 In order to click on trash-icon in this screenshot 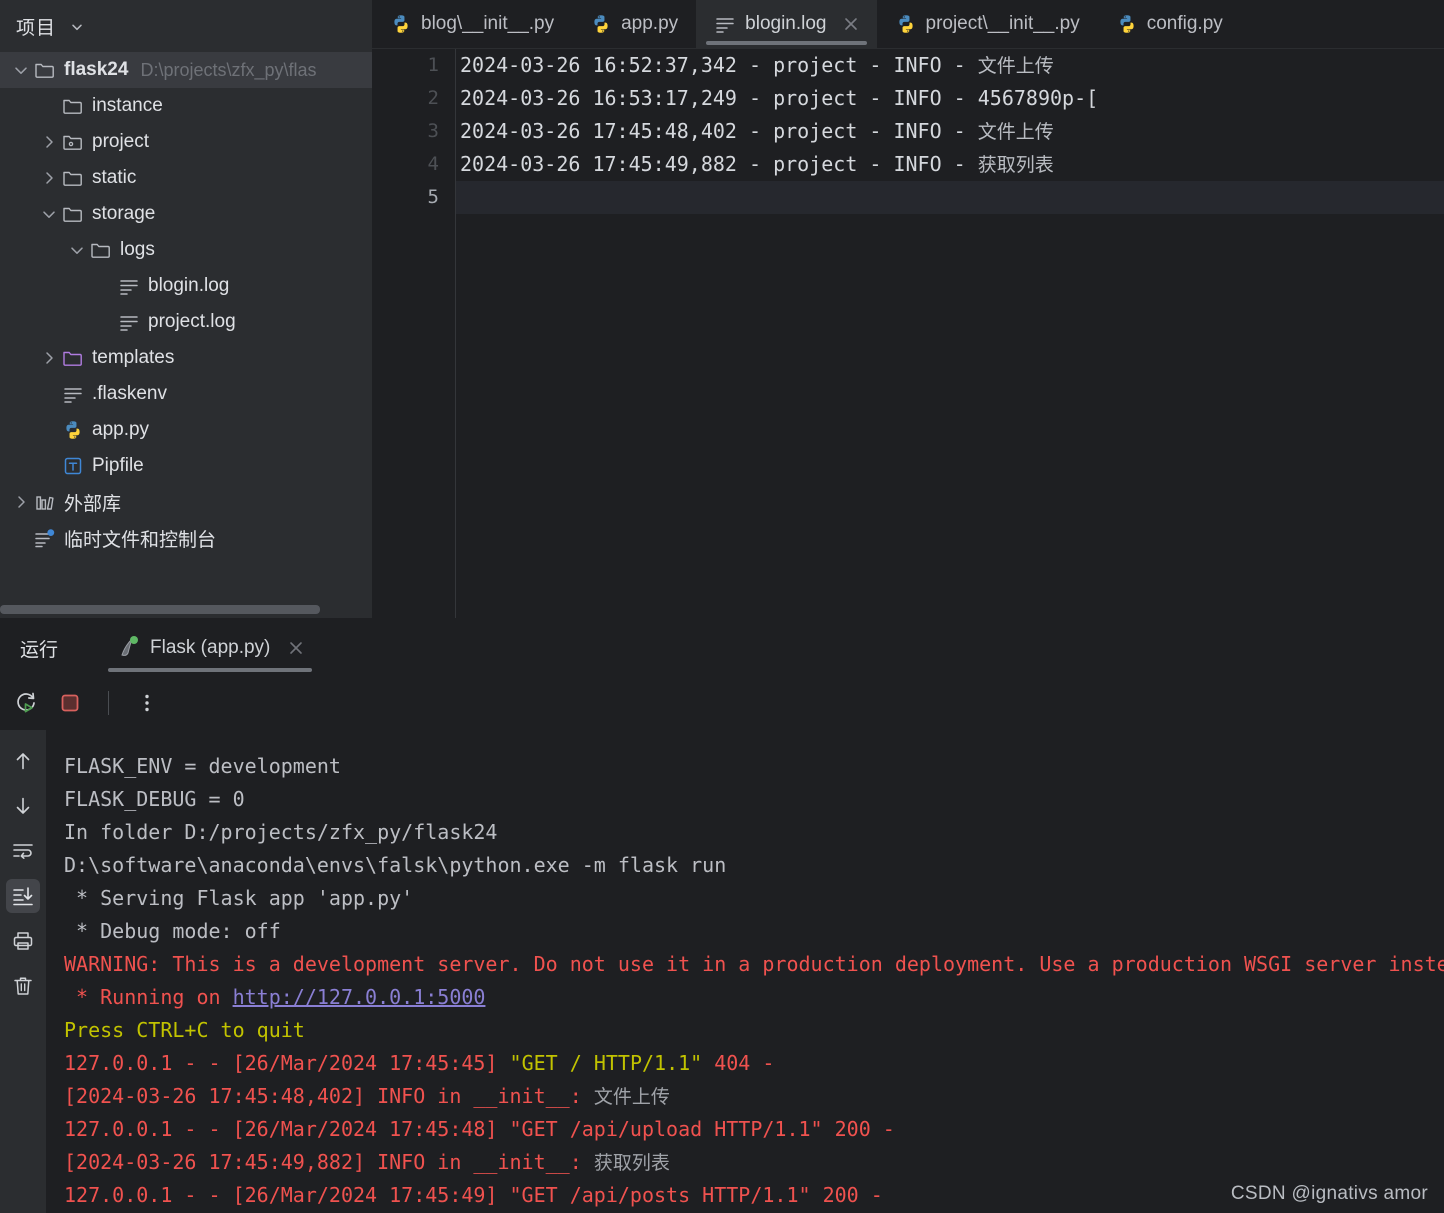, I will do `click(23, 986)`.